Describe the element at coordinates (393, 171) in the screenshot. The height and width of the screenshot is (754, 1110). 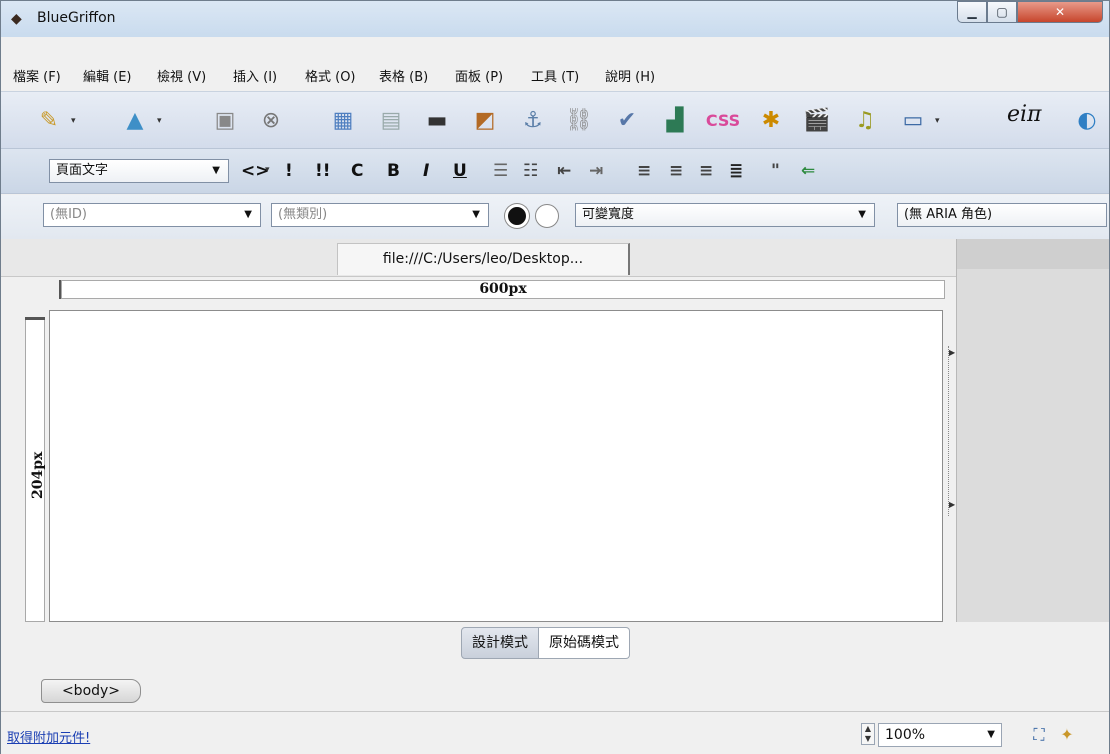
I see `bold-button: B` at that location.